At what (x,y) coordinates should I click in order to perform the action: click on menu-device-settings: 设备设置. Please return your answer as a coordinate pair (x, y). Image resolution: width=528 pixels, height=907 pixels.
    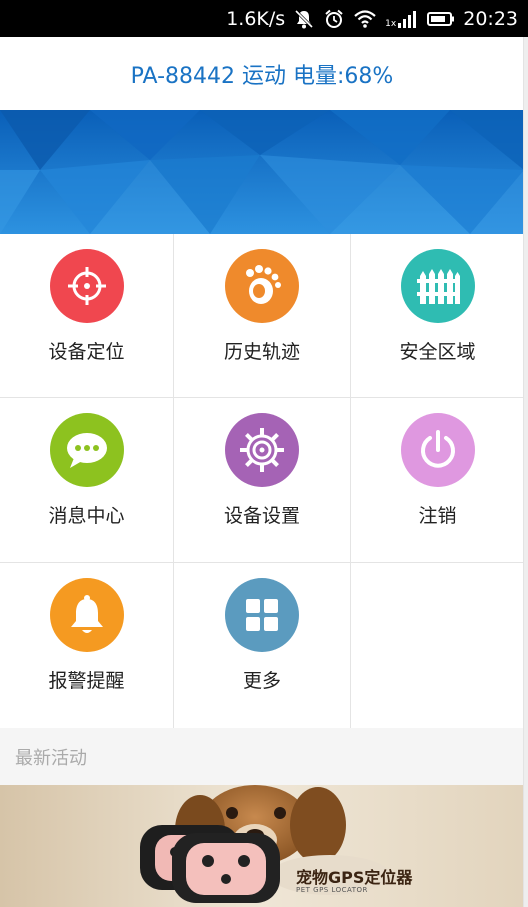
    Looking at the image, I should click on (262, 480).